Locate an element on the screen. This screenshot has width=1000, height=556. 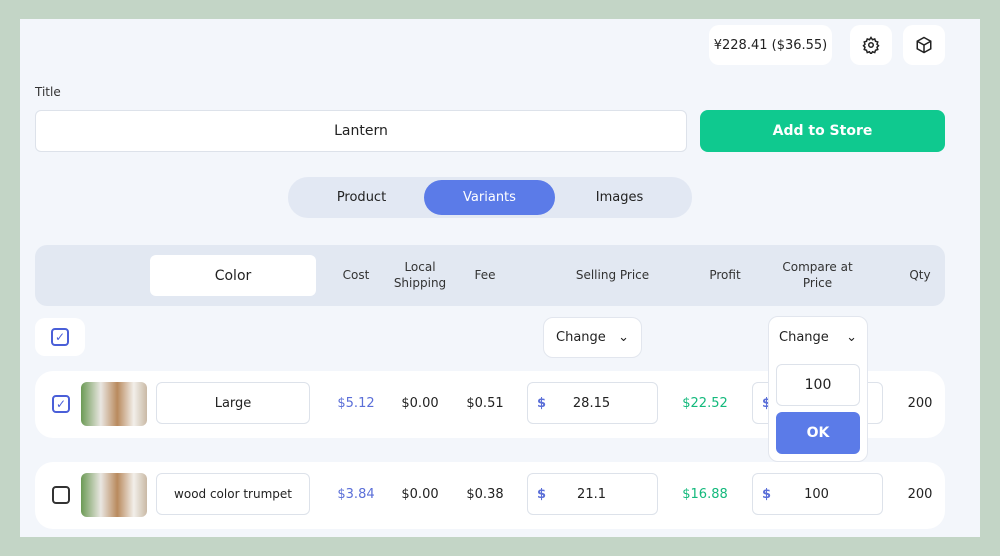
selling-price-input: $28.15 is located at coordinates (592, 403).